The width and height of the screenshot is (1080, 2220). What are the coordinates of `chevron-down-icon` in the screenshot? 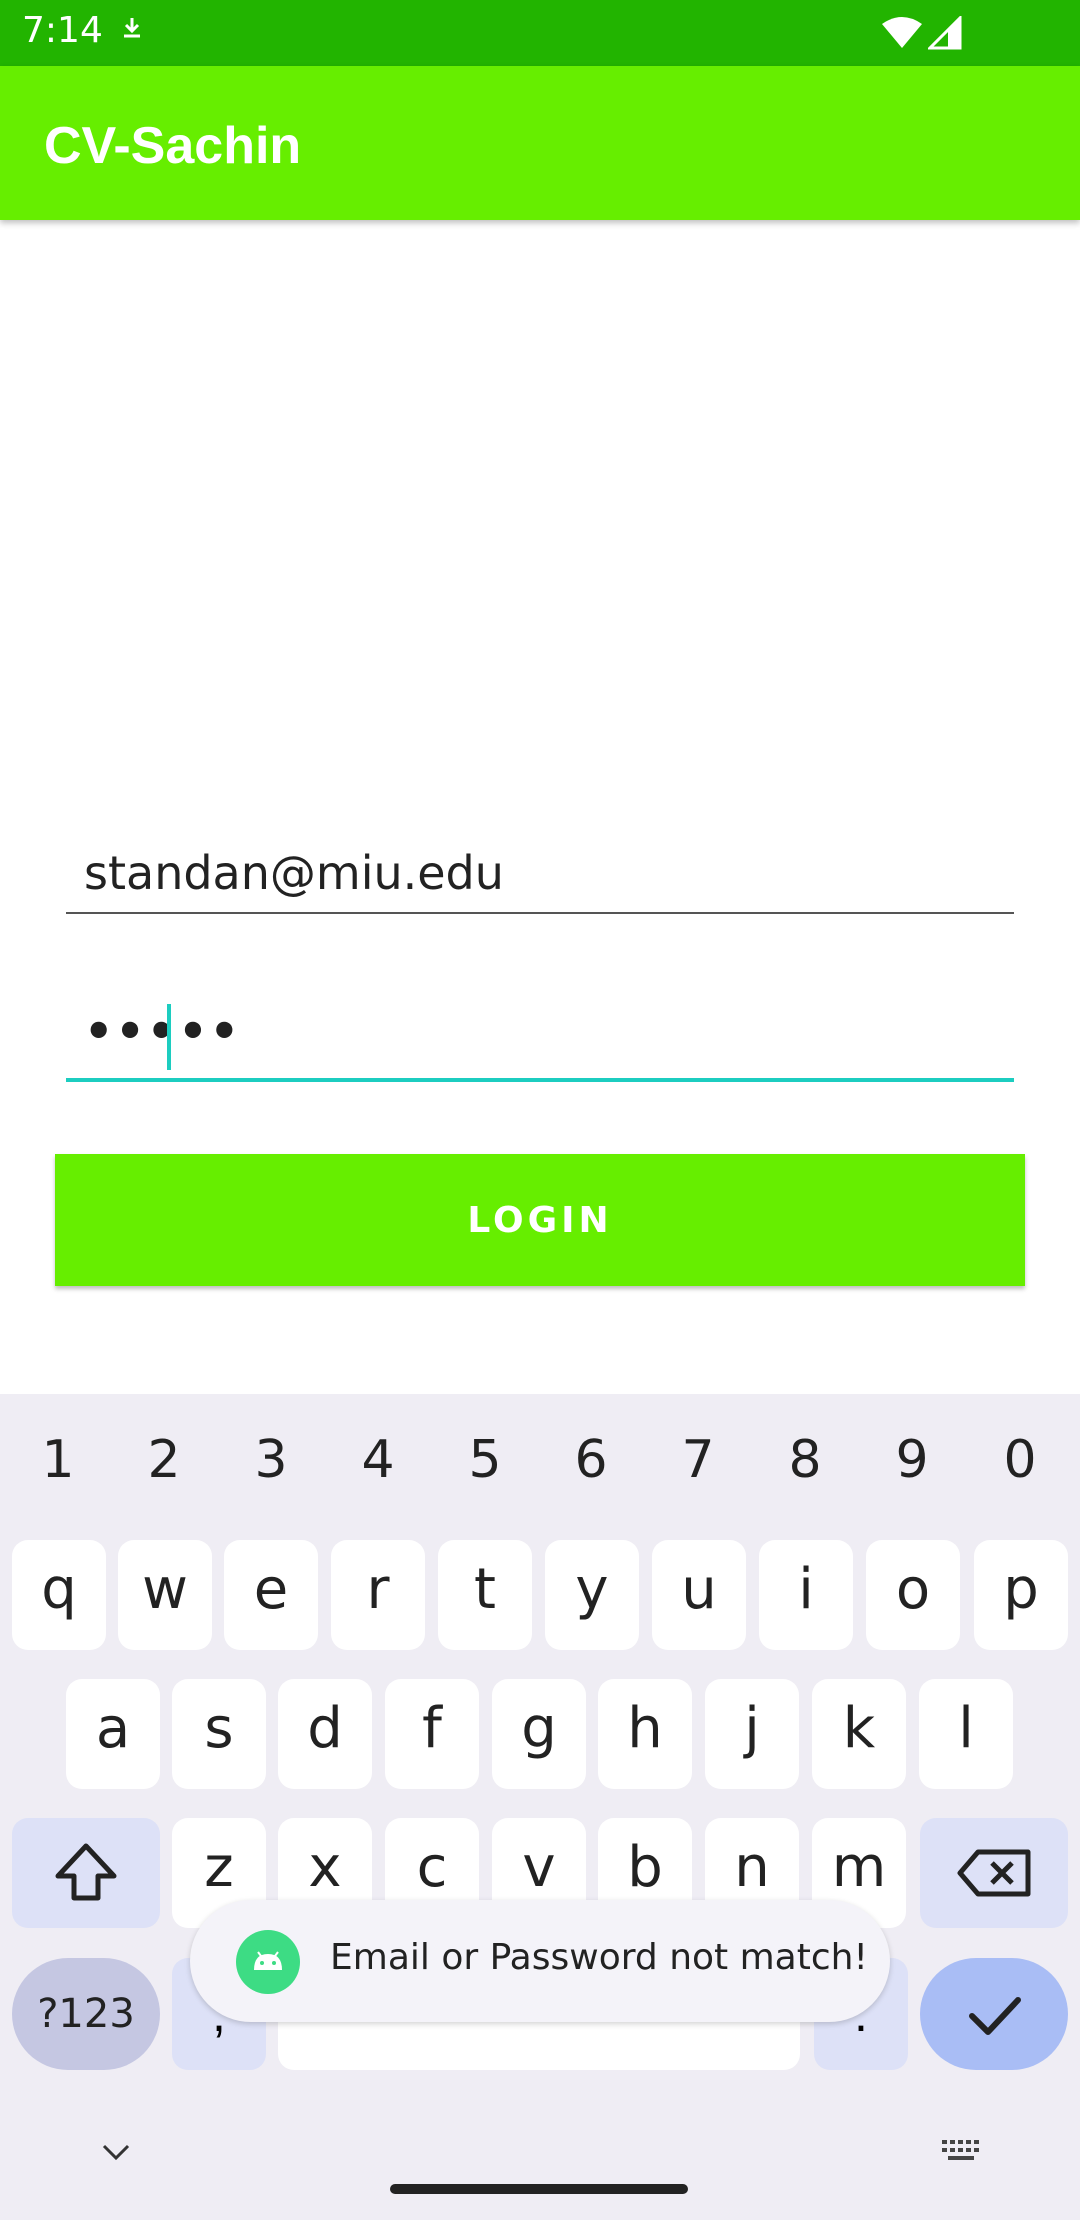 It's located at (116, 2153).